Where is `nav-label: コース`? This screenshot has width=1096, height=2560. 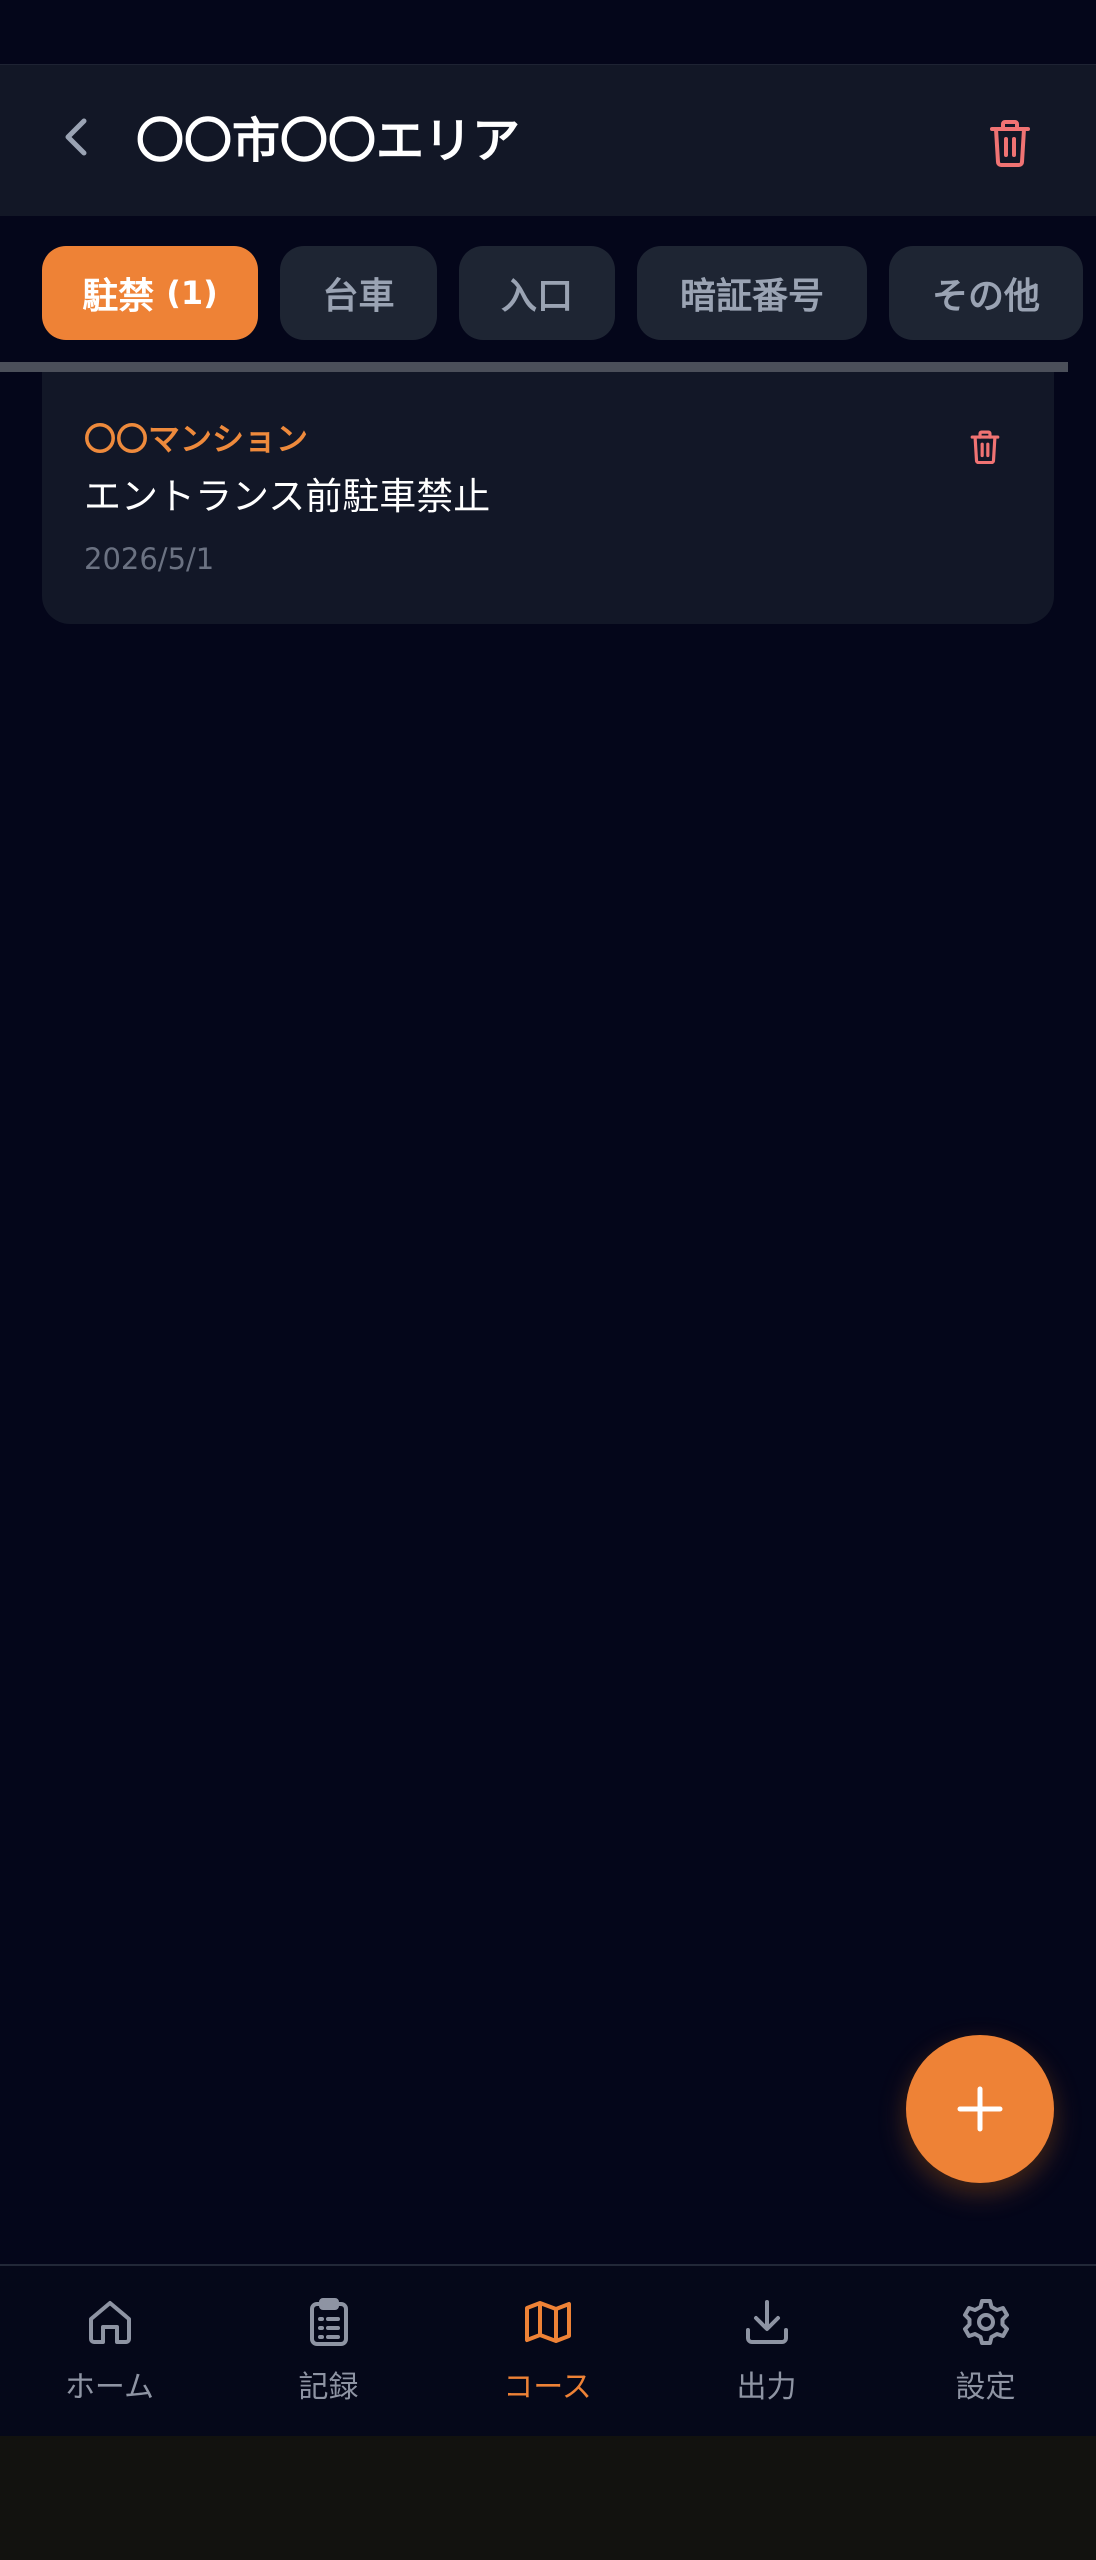 nav-label: コース is located at coordinates (547, 2387).